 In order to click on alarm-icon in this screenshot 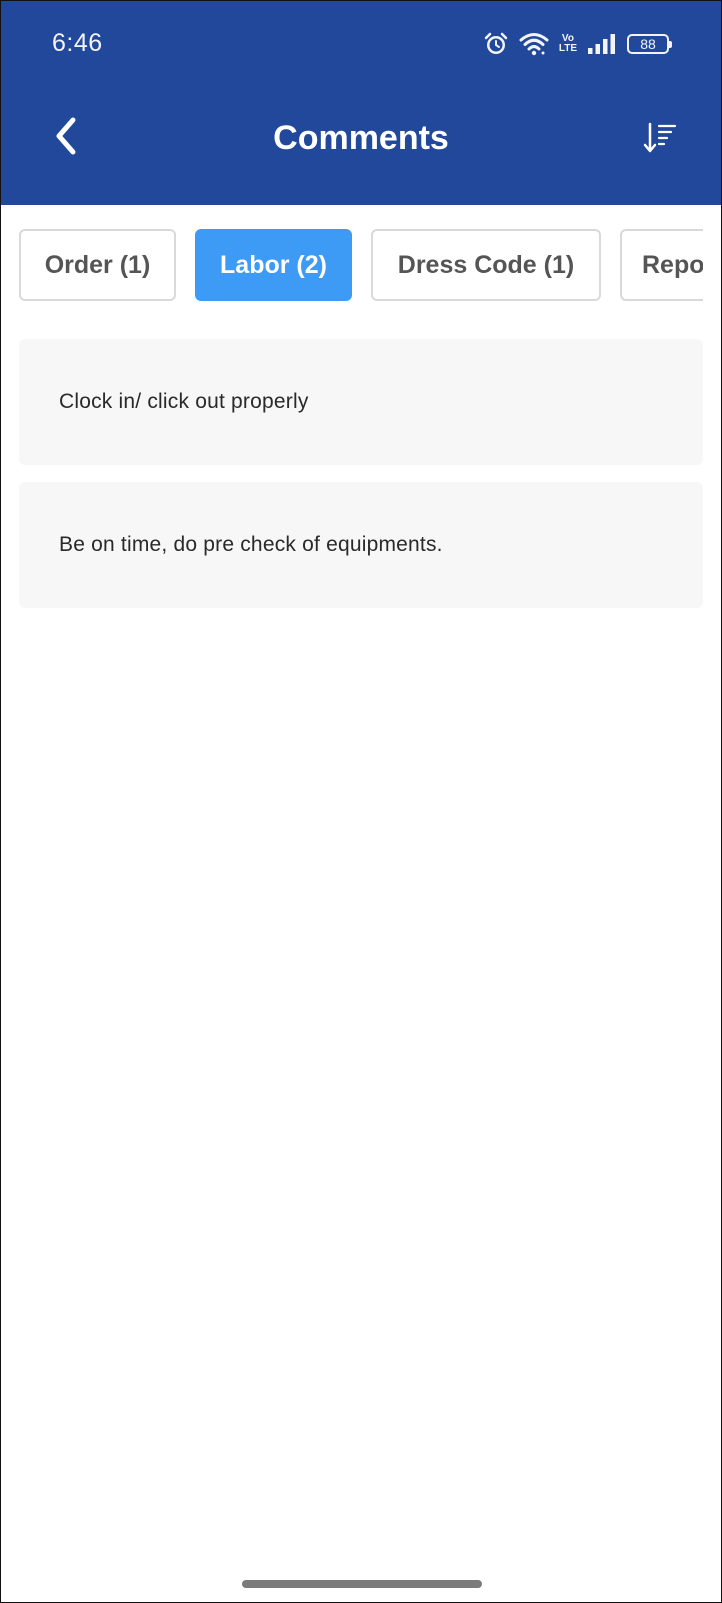, I will do `click(496, 44)`.